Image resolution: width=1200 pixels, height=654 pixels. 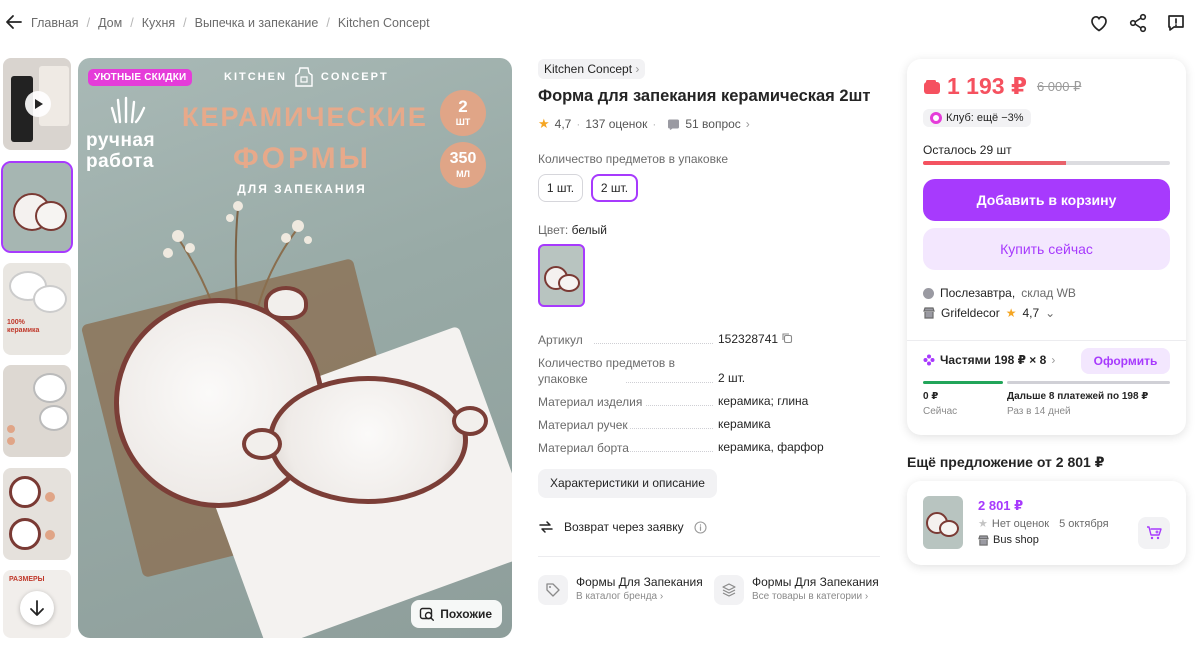 What do you see at coordinates (704, 96) in the screenshot?
I see `product-title: Форма для запекания керамическая 2шт` at bounding box center [704, 96].